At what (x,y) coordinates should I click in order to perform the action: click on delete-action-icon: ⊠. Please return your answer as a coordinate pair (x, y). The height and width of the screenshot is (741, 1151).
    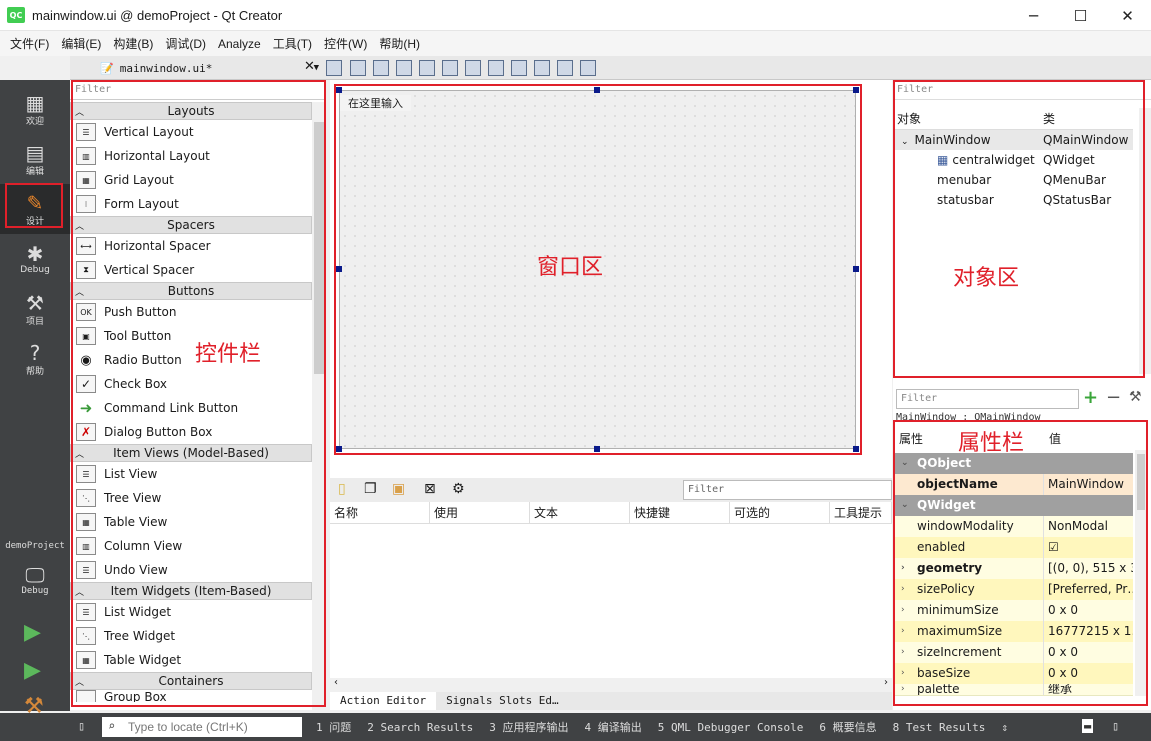
    Looking at the image, I should click on (430, 489).